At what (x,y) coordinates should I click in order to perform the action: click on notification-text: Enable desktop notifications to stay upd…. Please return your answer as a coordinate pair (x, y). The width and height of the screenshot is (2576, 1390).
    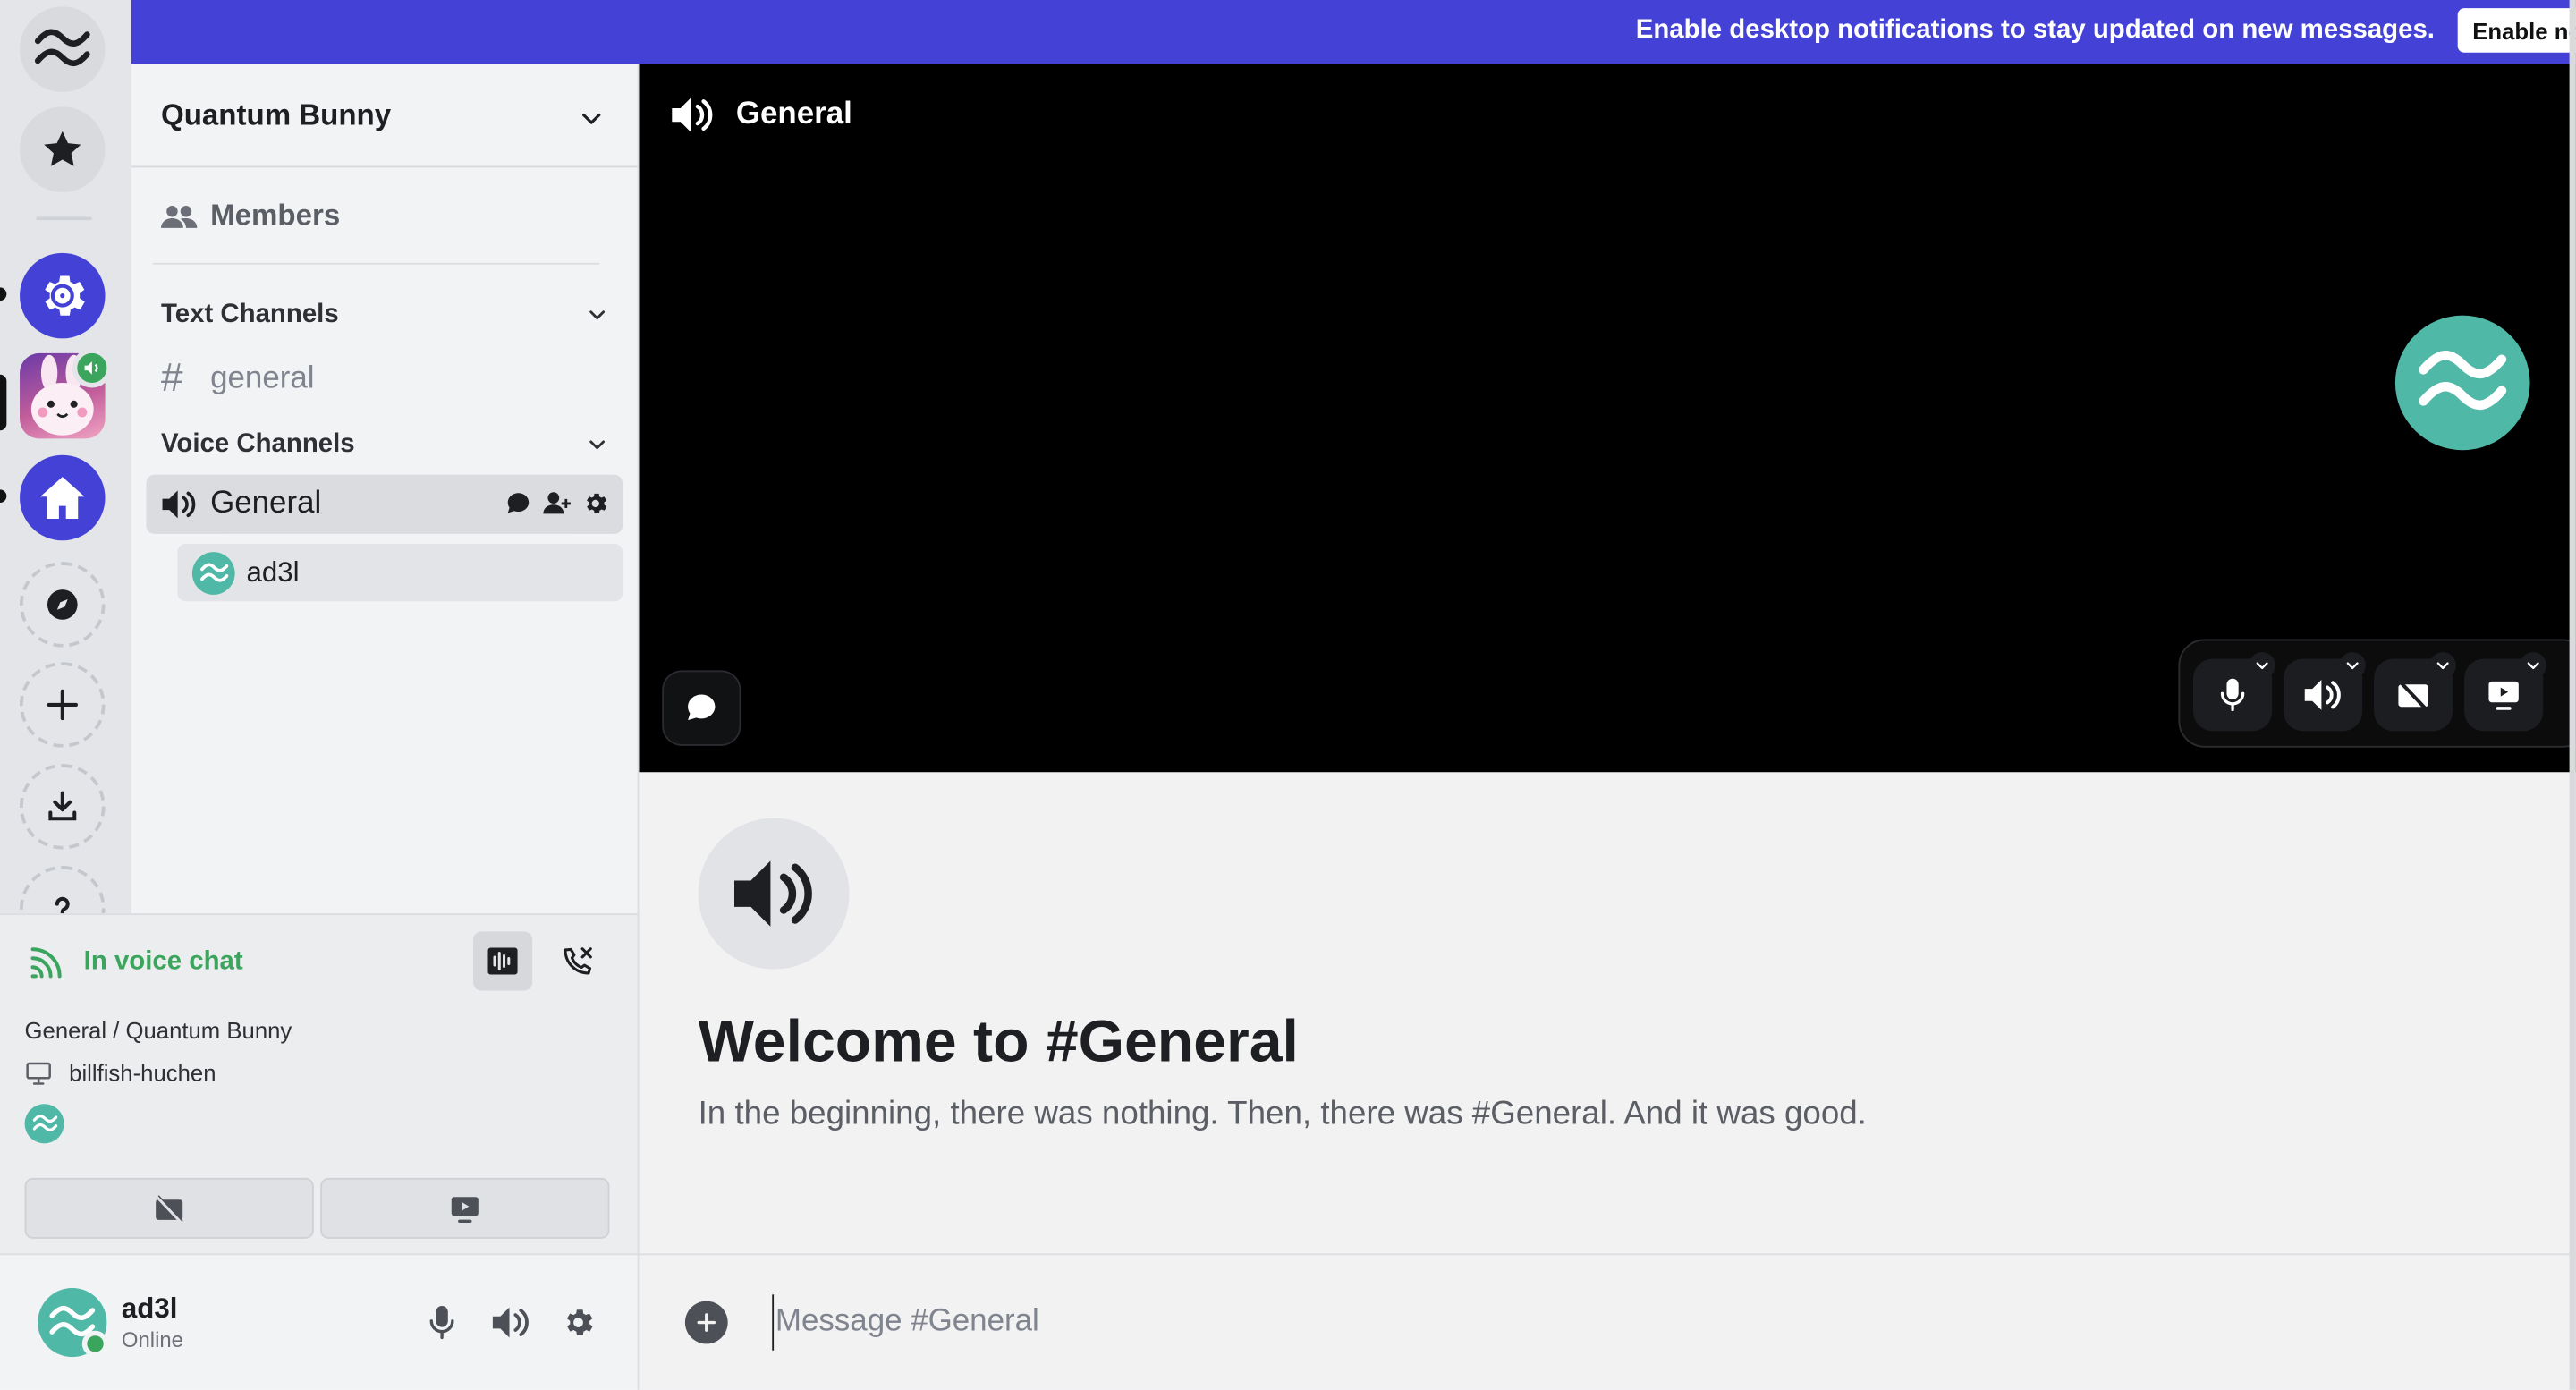
    Looking at the image, I should click on (2035, 30).